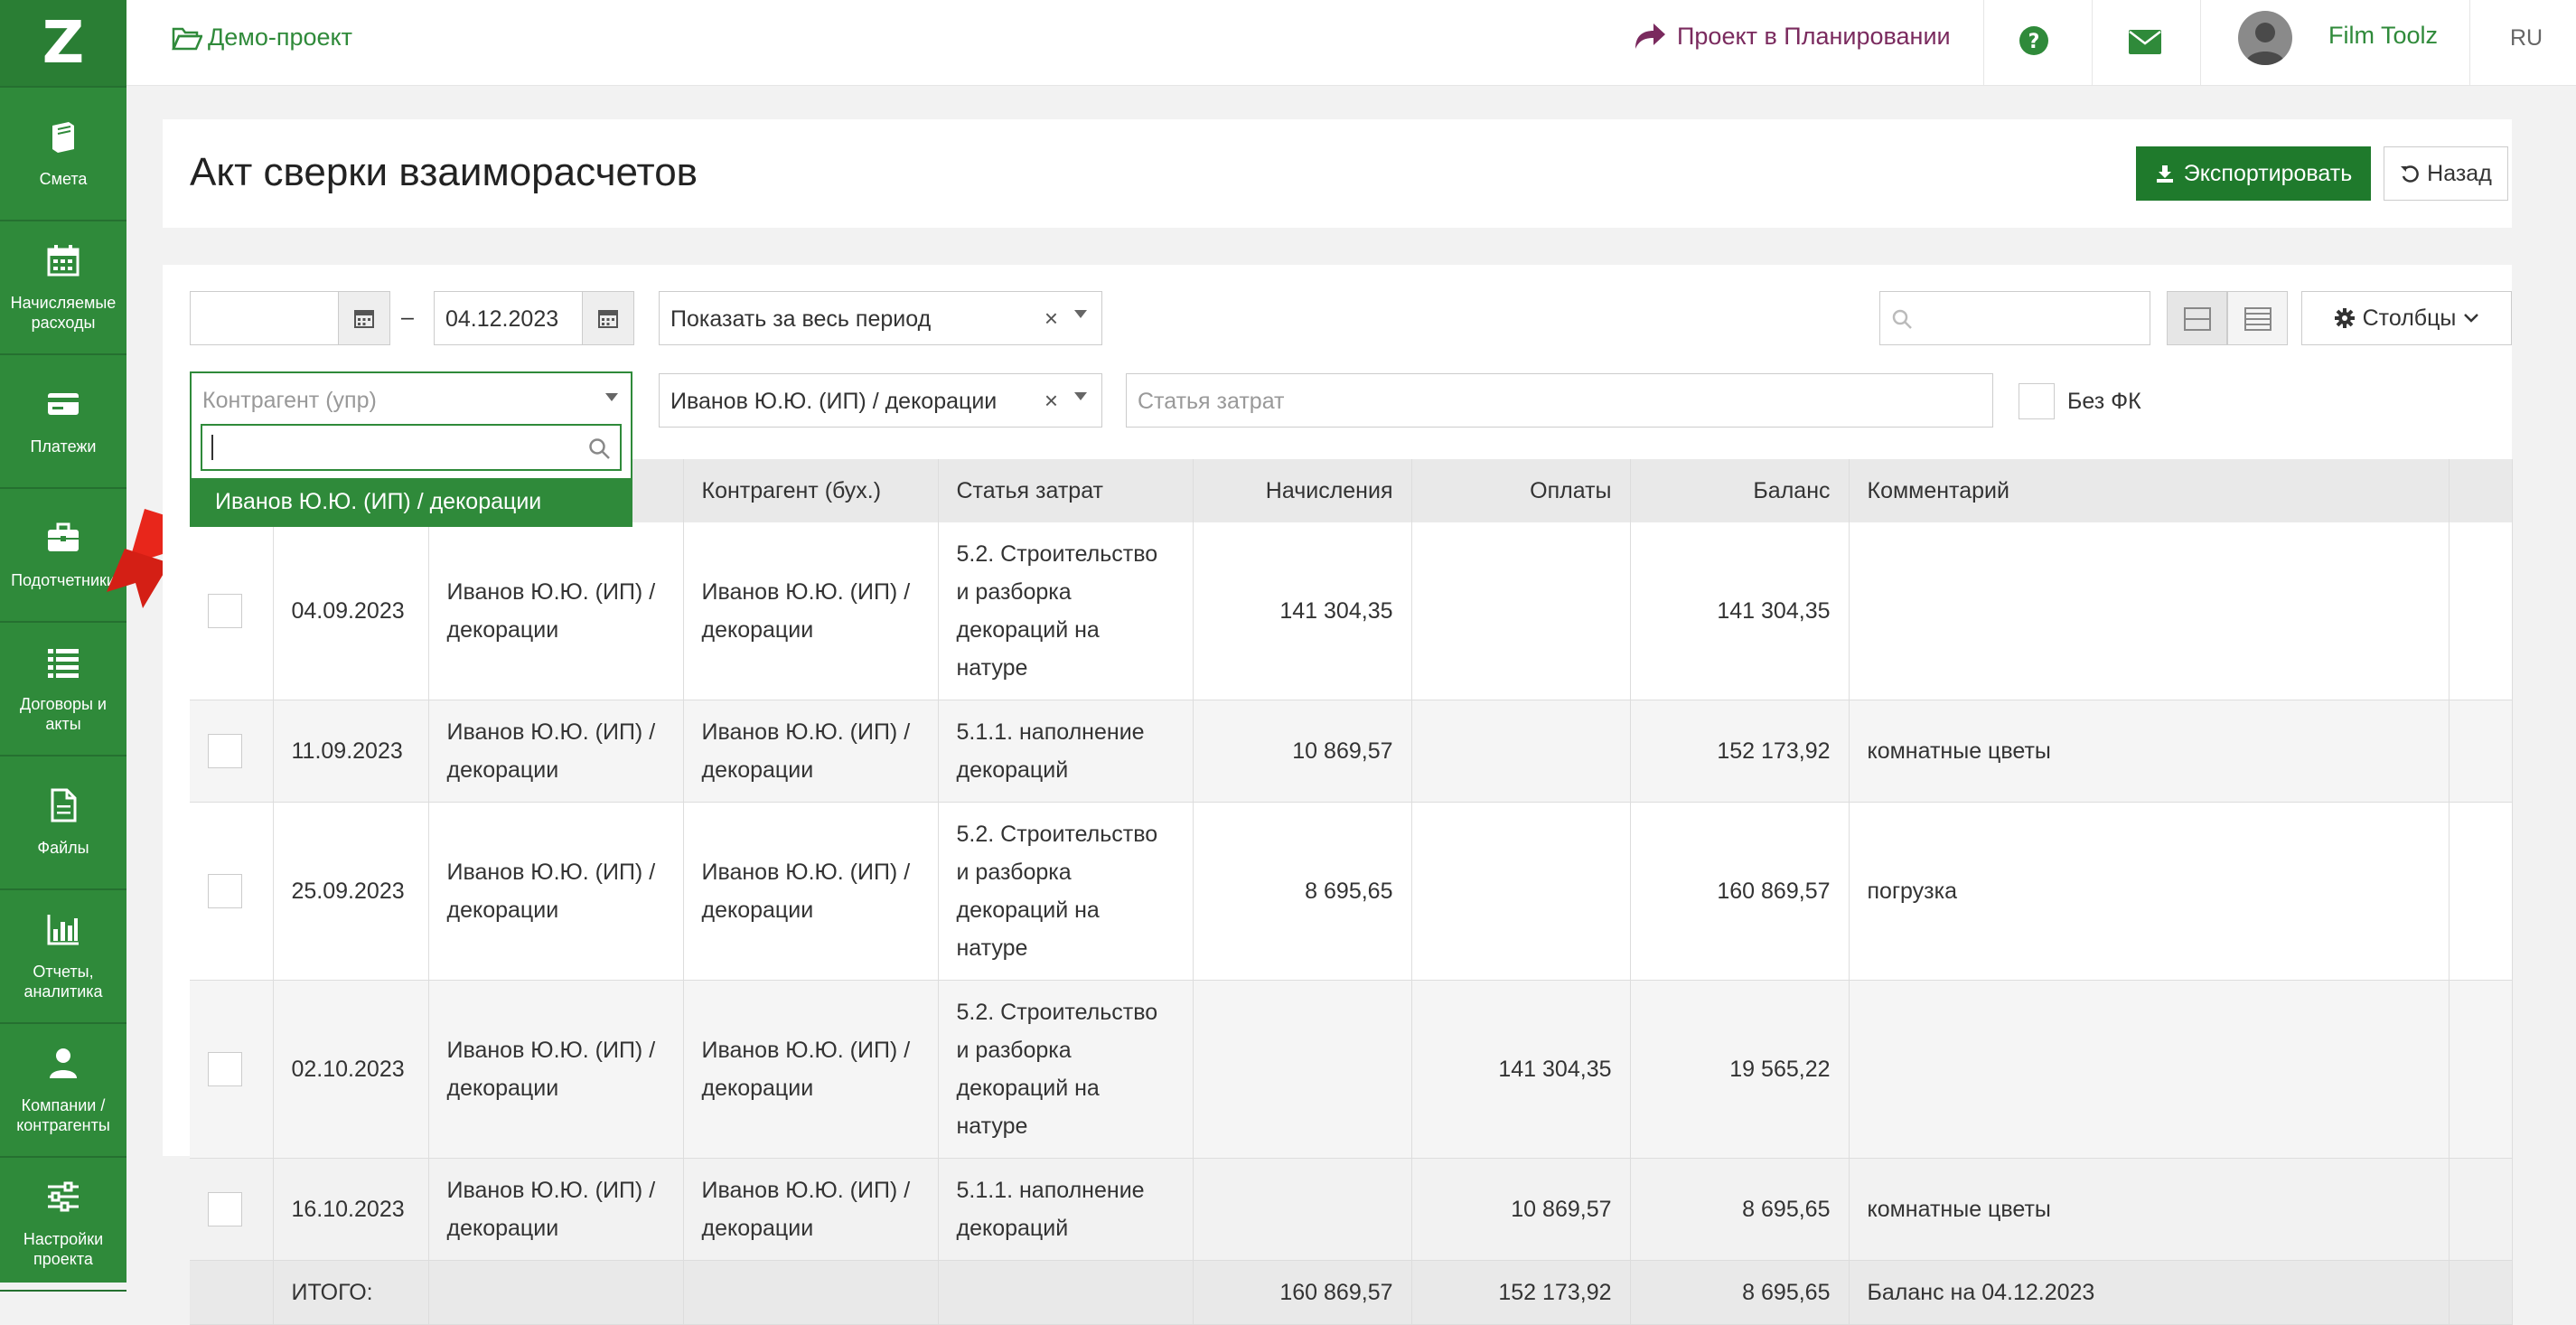 Image resolution: width=2576 pixels, height=1325 pixels. Describe the element at coordinates (2149, 490) in the screenshot. I see `col-header-comment: Комментарий` at that location.